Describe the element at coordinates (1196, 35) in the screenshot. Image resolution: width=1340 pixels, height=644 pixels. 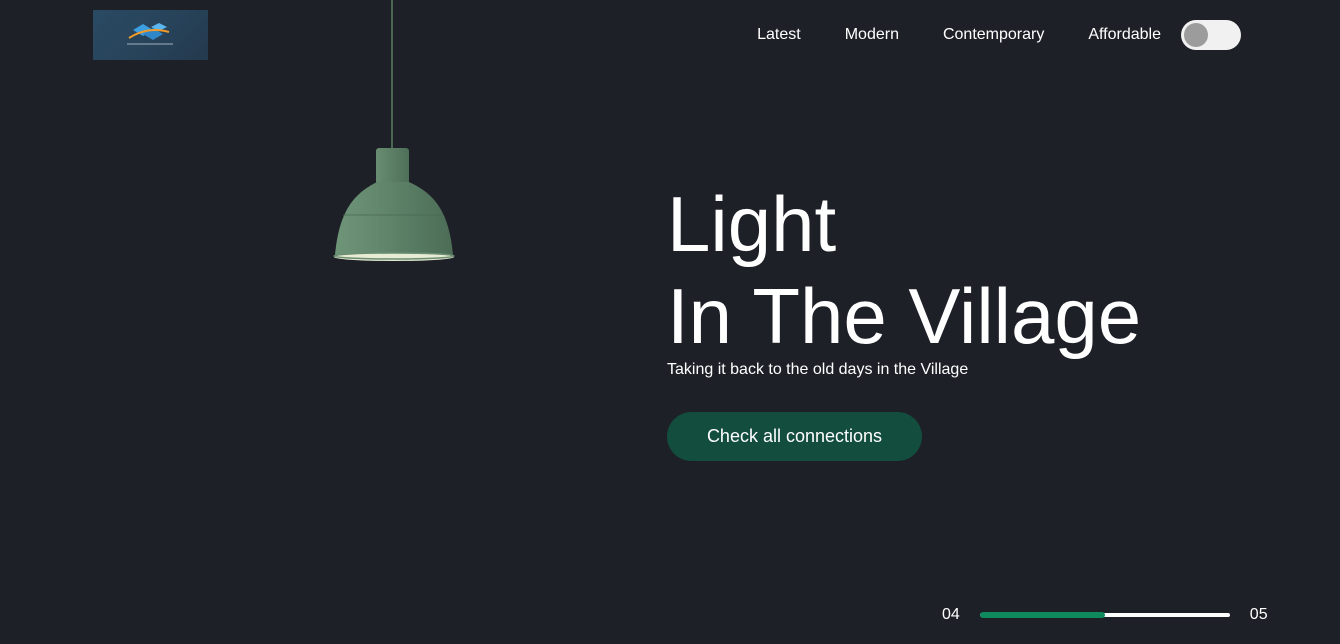
I see `toggle-knob` at that location.